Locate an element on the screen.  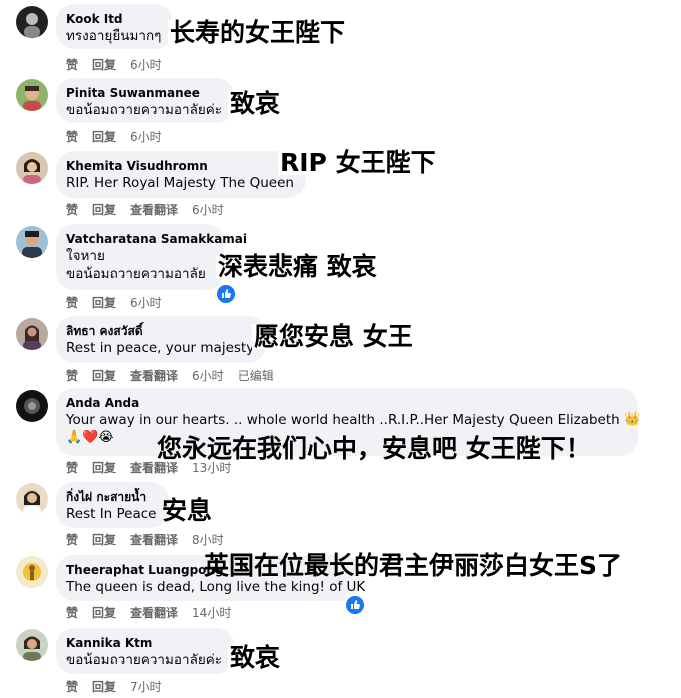
comment-text: RIP. Her Royal Majesty The Queen is located at coordinates (180, 183).